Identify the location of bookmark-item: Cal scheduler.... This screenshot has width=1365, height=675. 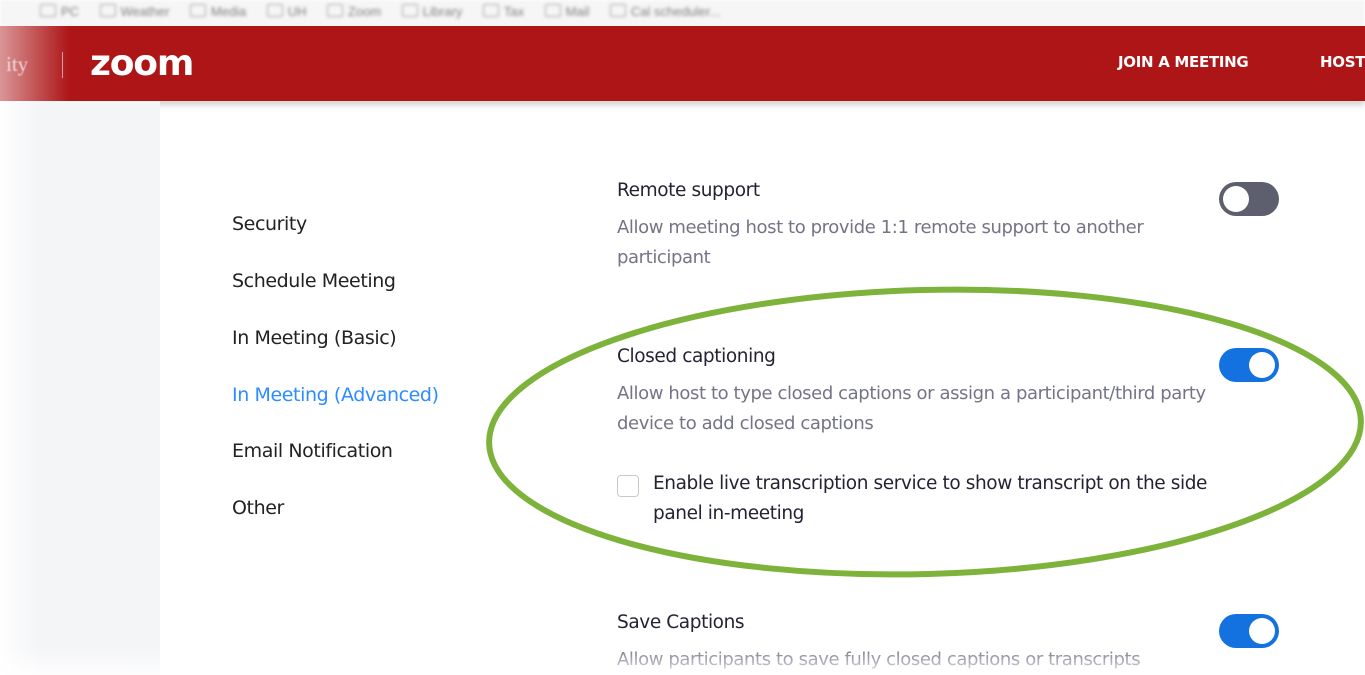
(664, 11).